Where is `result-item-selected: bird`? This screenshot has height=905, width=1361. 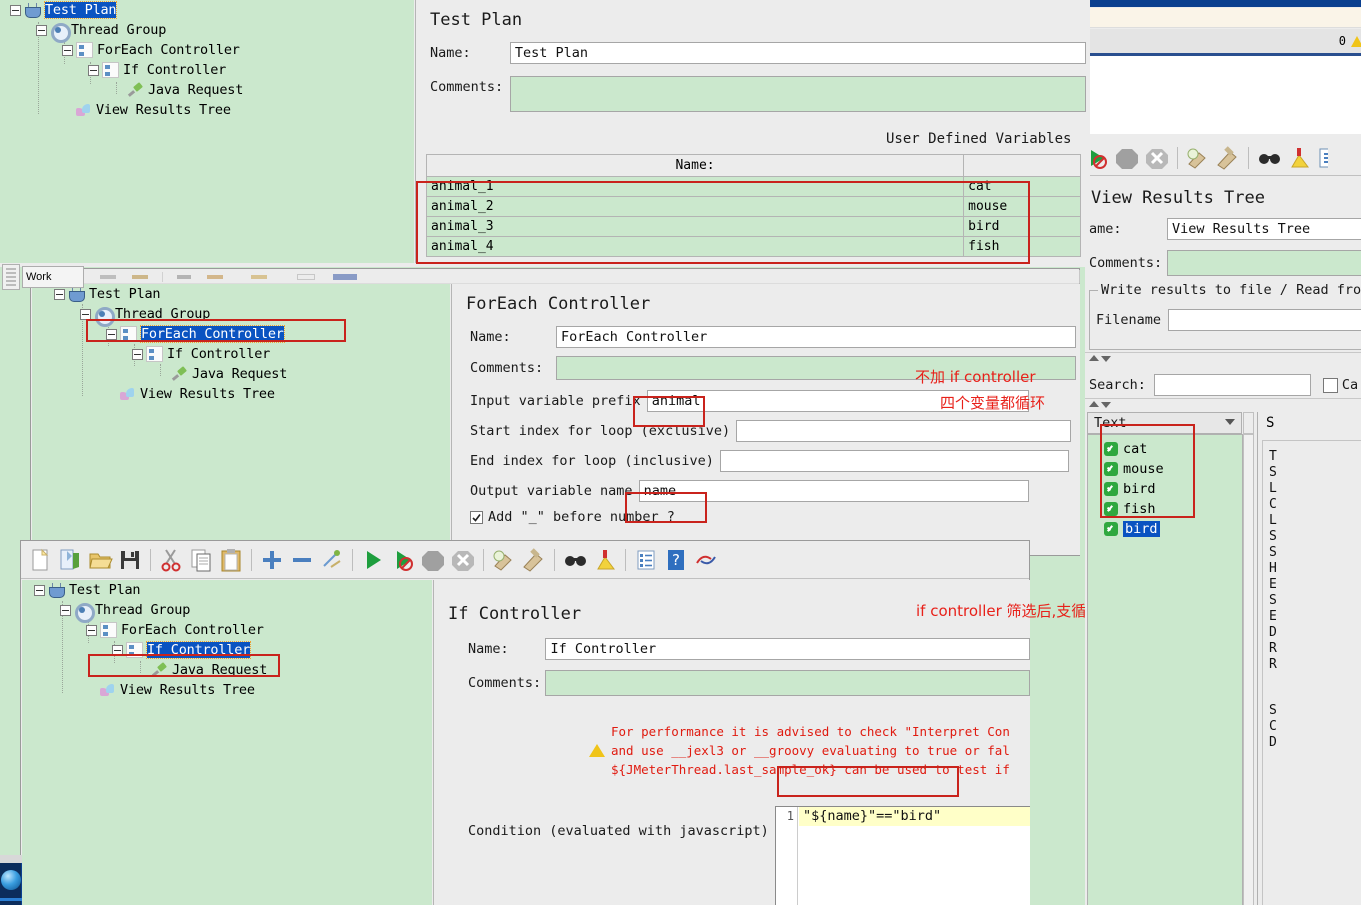 result-item-selected: bird is located at coordinates (1165, 529).